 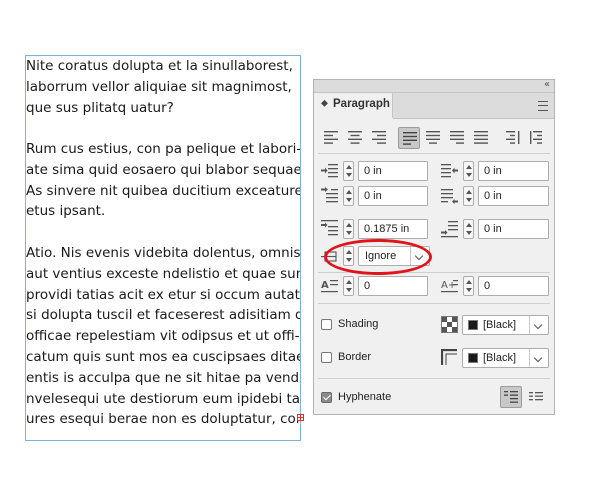 I want to click on left-indent-input: 0 in, so click(x=393, y=171).